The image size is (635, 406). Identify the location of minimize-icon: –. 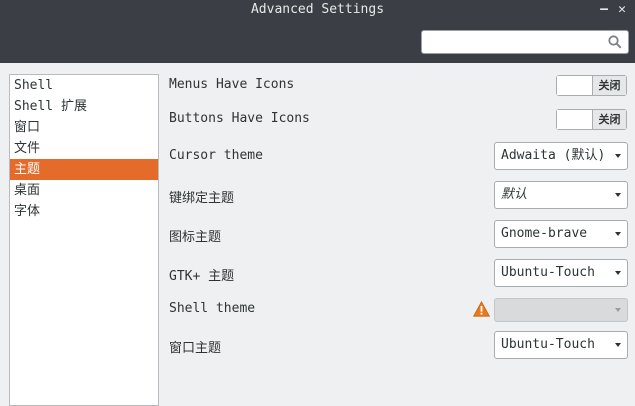
(604, 9).